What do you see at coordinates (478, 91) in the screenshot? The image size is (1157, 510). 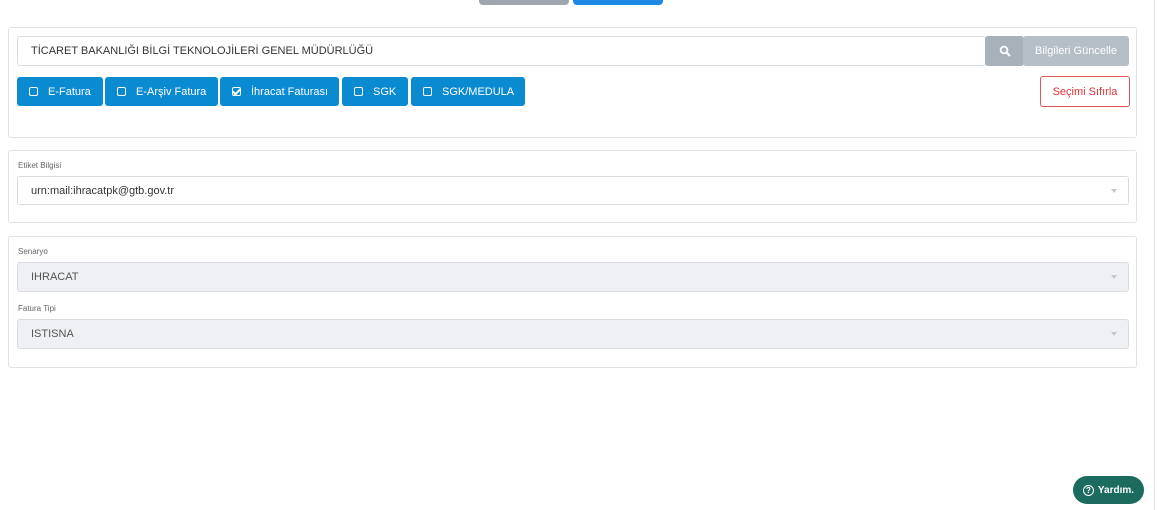 I see `option-label: SGK/MEDULA` at bounding box center [478, 91].